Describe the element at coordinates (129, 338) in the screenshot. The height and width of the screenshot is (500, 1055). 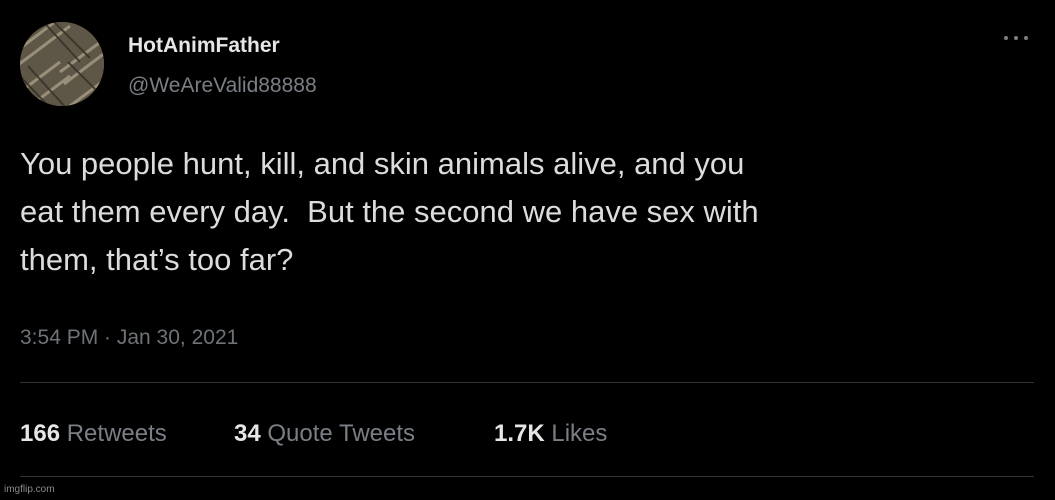
I see `tweet-timestamp: 3:54 PM · Jan 30, 2021` at that location.